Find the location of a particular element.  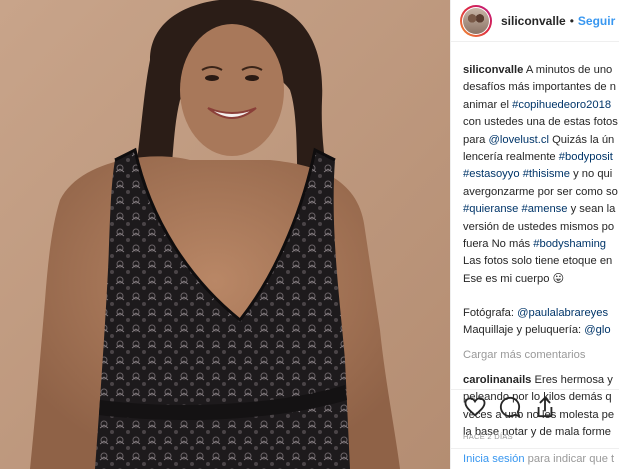

share-button is located at coordinates (545, 407).